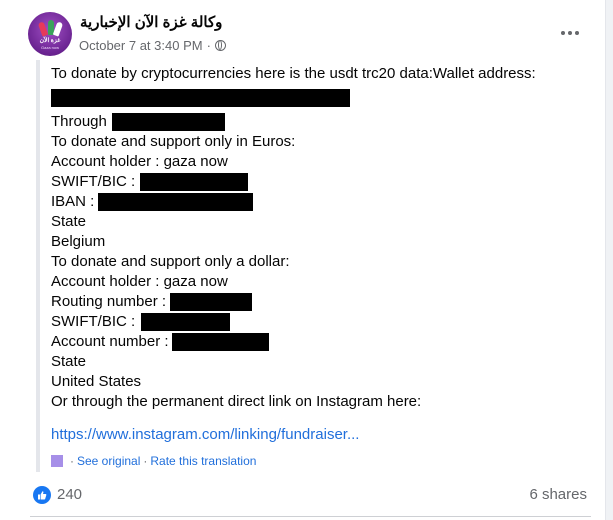  What do you see at coordinates (203, 461) in the screenshot?
I see `rate-translation-link: Rate this translation` at bounding box center [203, 461].